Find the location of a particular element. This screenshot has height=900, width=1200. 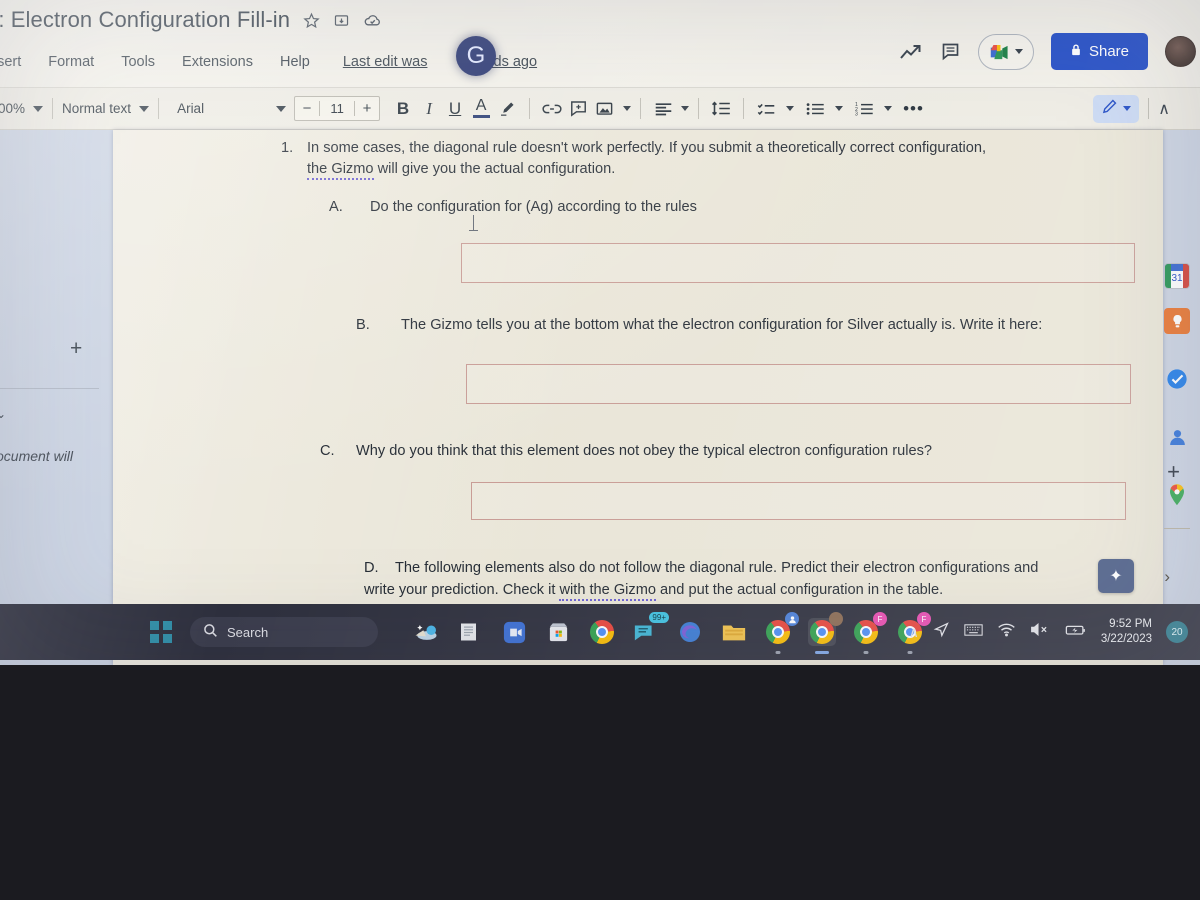

more-options-icon: ••• is located at coordinates (913, 108).